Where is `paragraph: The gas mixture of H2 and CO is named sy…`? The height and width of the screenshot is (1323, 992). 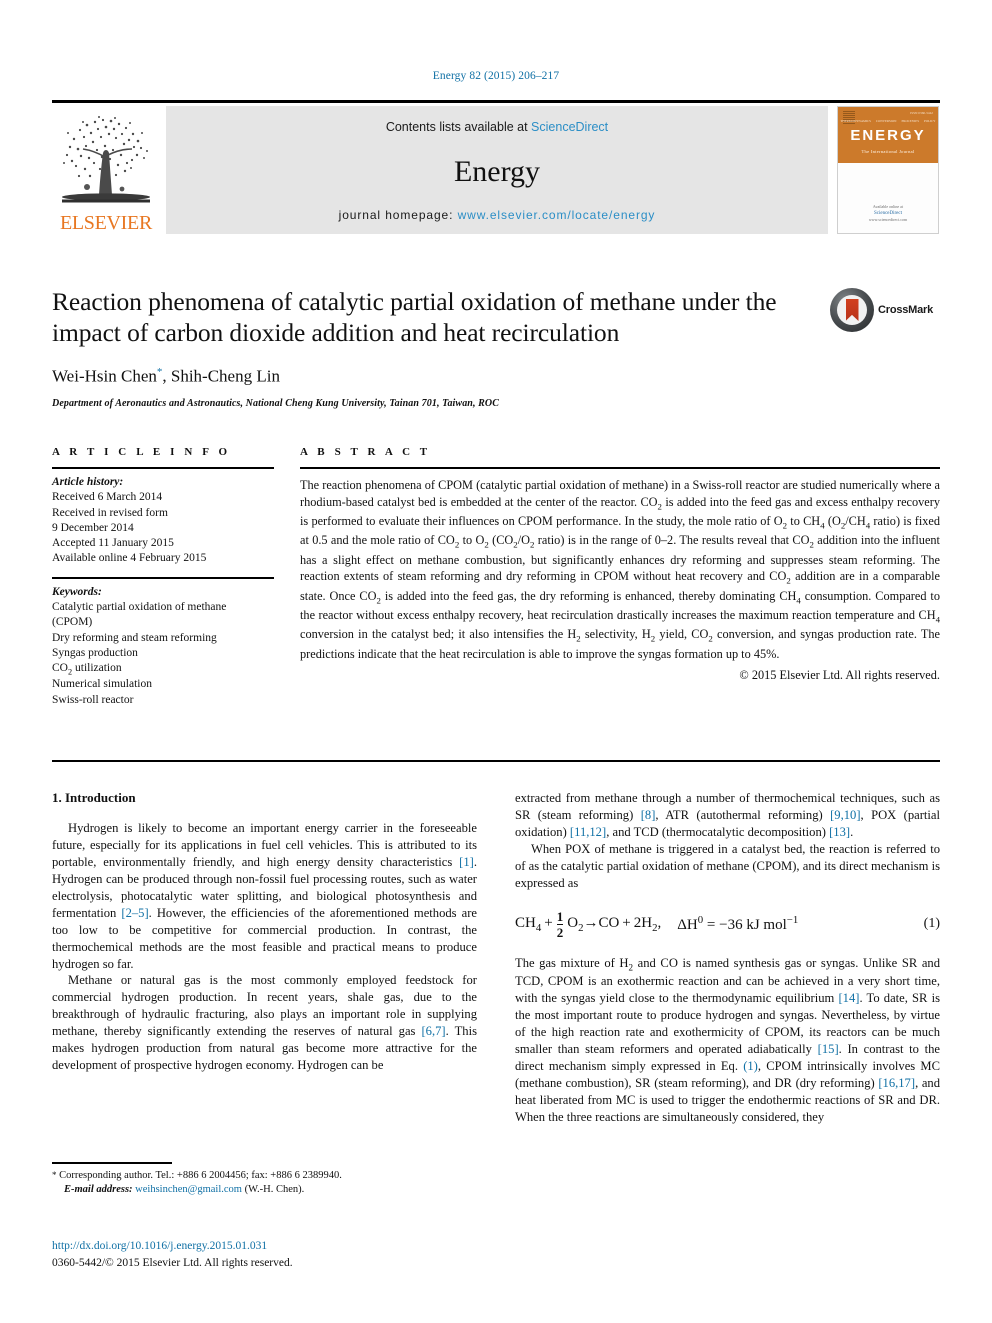 paragraph: The gas mixture of H2 and CO is named sy… is located at coordinates (728, 1039).